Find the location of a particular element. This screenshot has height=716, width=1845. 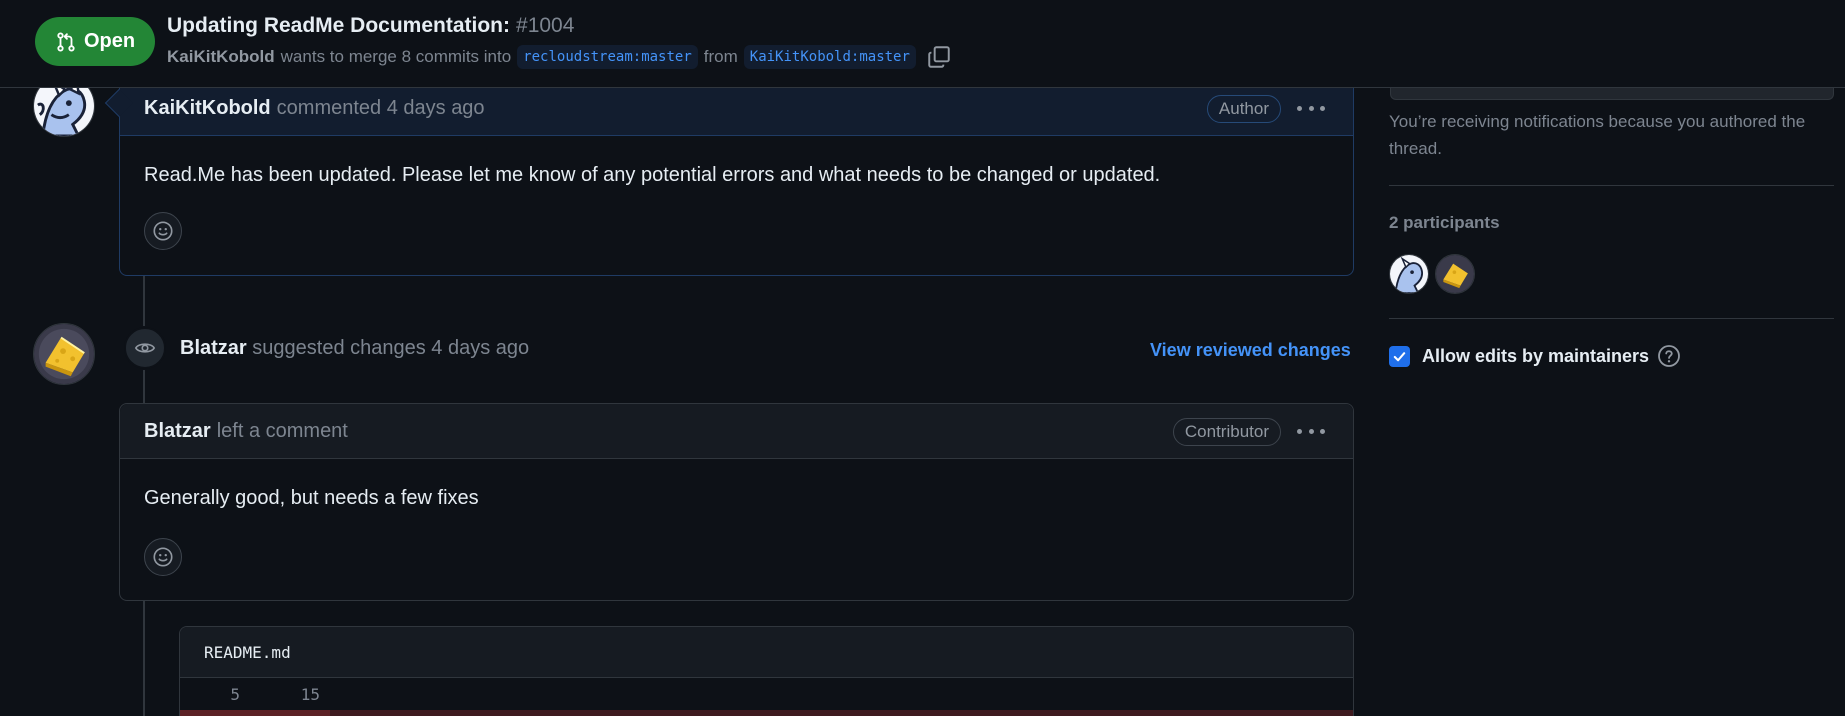

allow-edits-label: Allow edits by maintainers is located at coordinates (1535, 356).